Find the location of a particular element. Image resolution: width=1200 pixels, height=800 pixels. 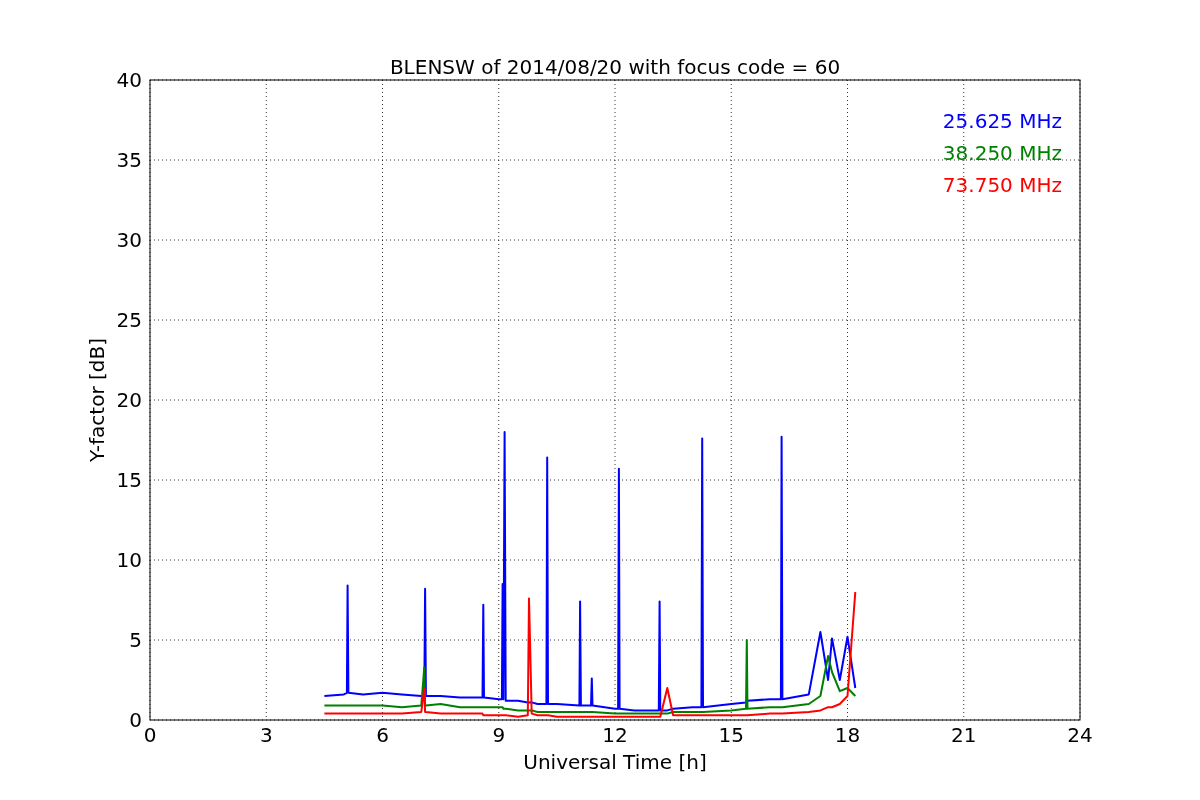

y-tick-label: 5 is located at coordinates (135, 640).